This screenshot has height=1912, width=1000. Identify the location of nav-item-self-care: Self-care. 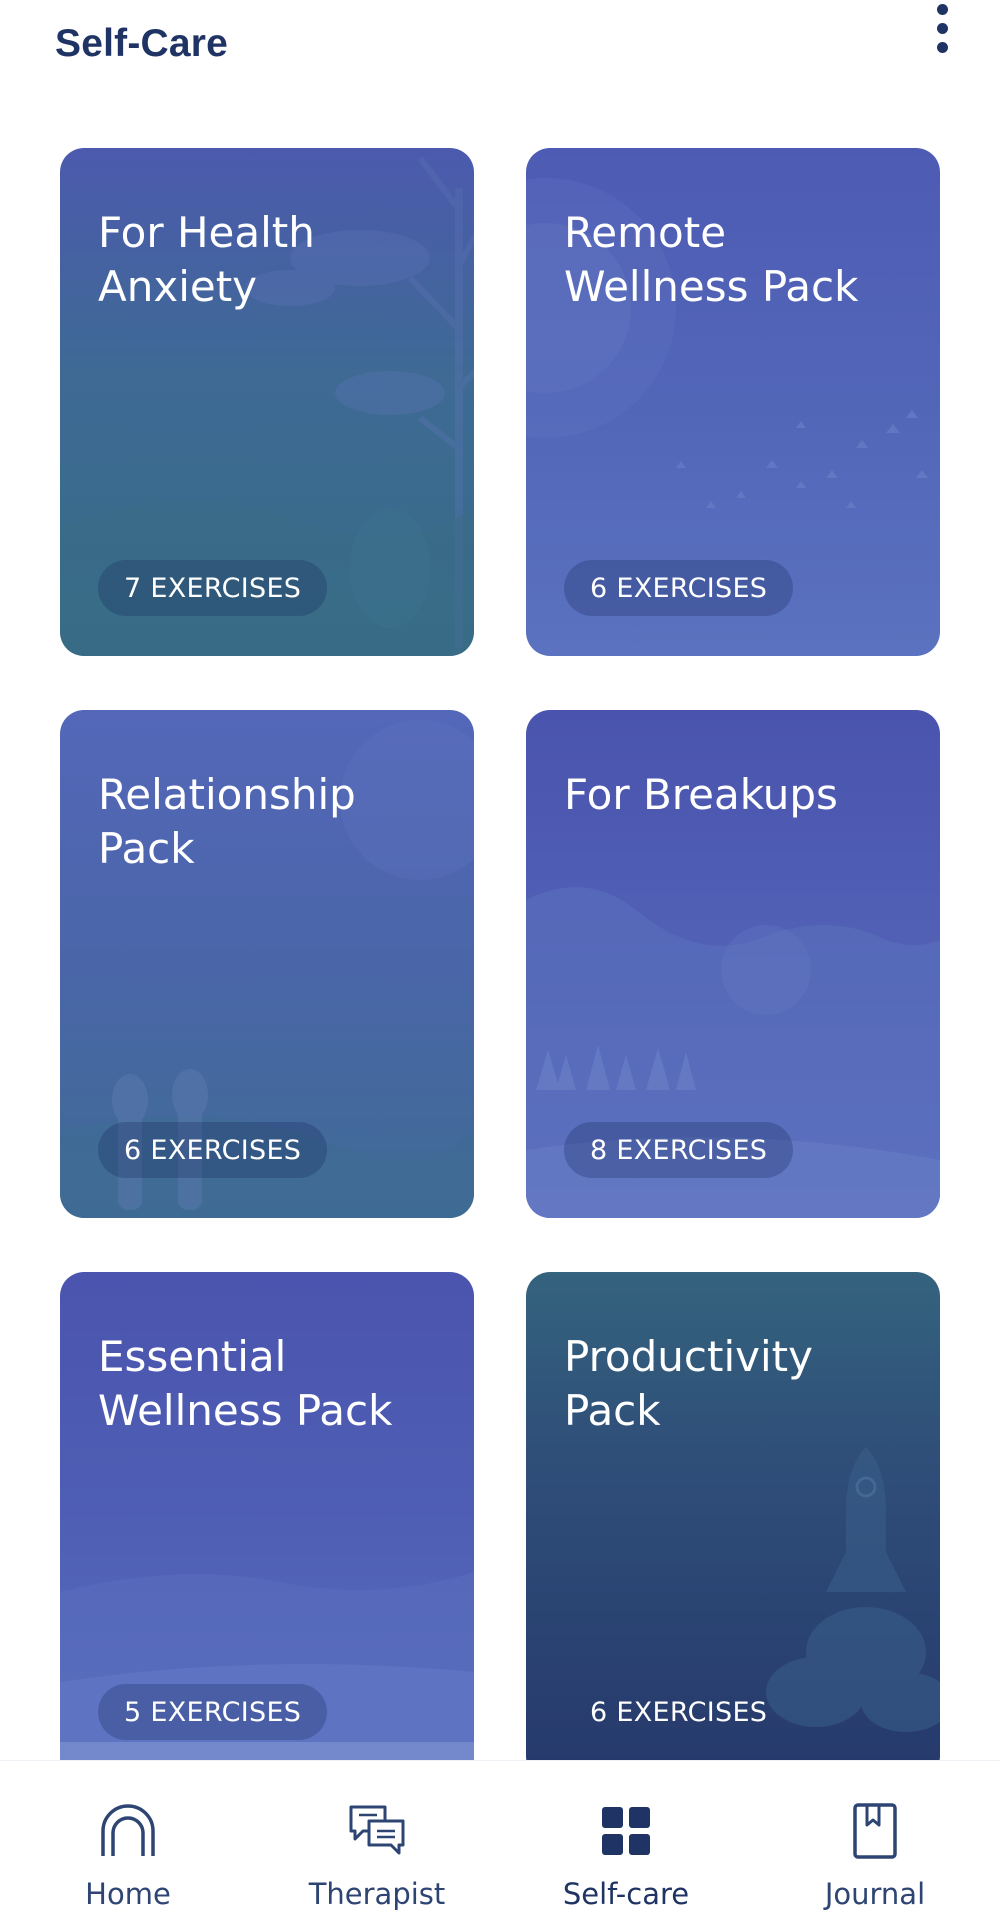
(626, 1836).